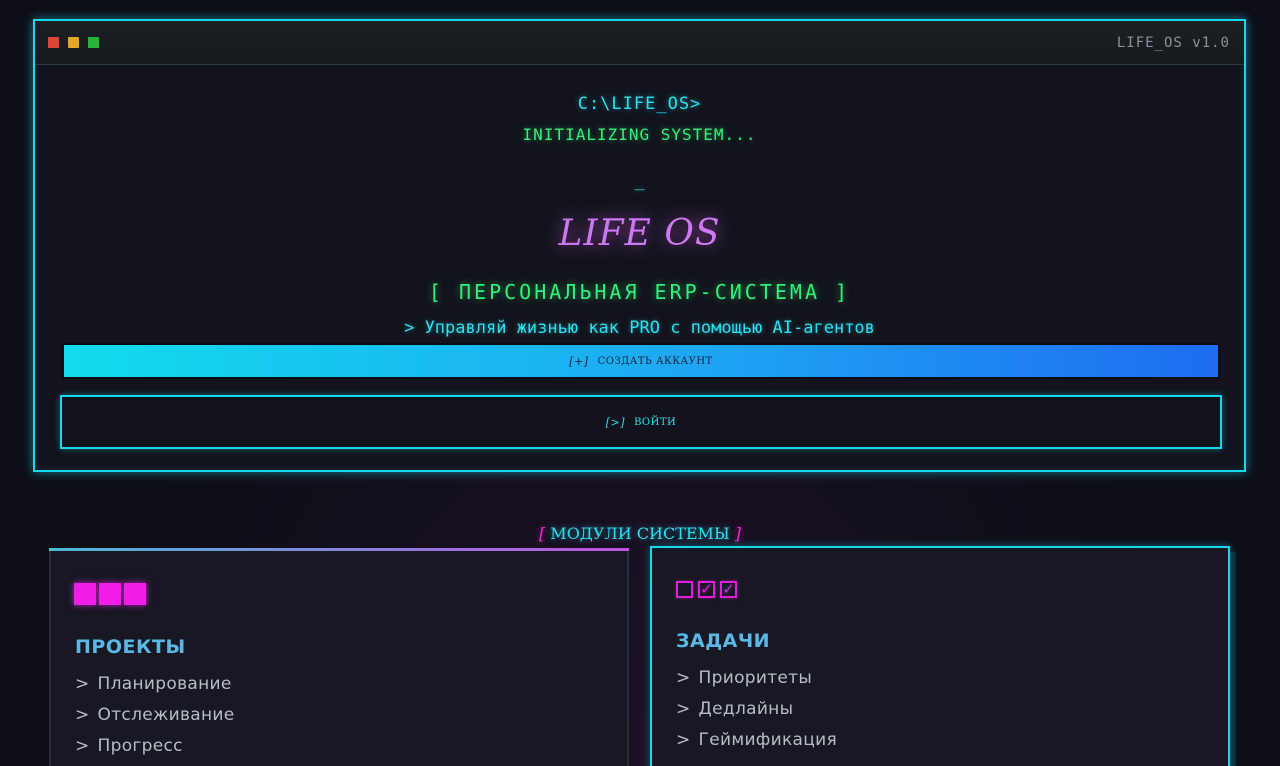 Image resolution: width=1280 pixels, height=766 pixels. I want to click on module-feature-list: > Приоритеты > Дедлайны > Геймификация, so click(756, 713).